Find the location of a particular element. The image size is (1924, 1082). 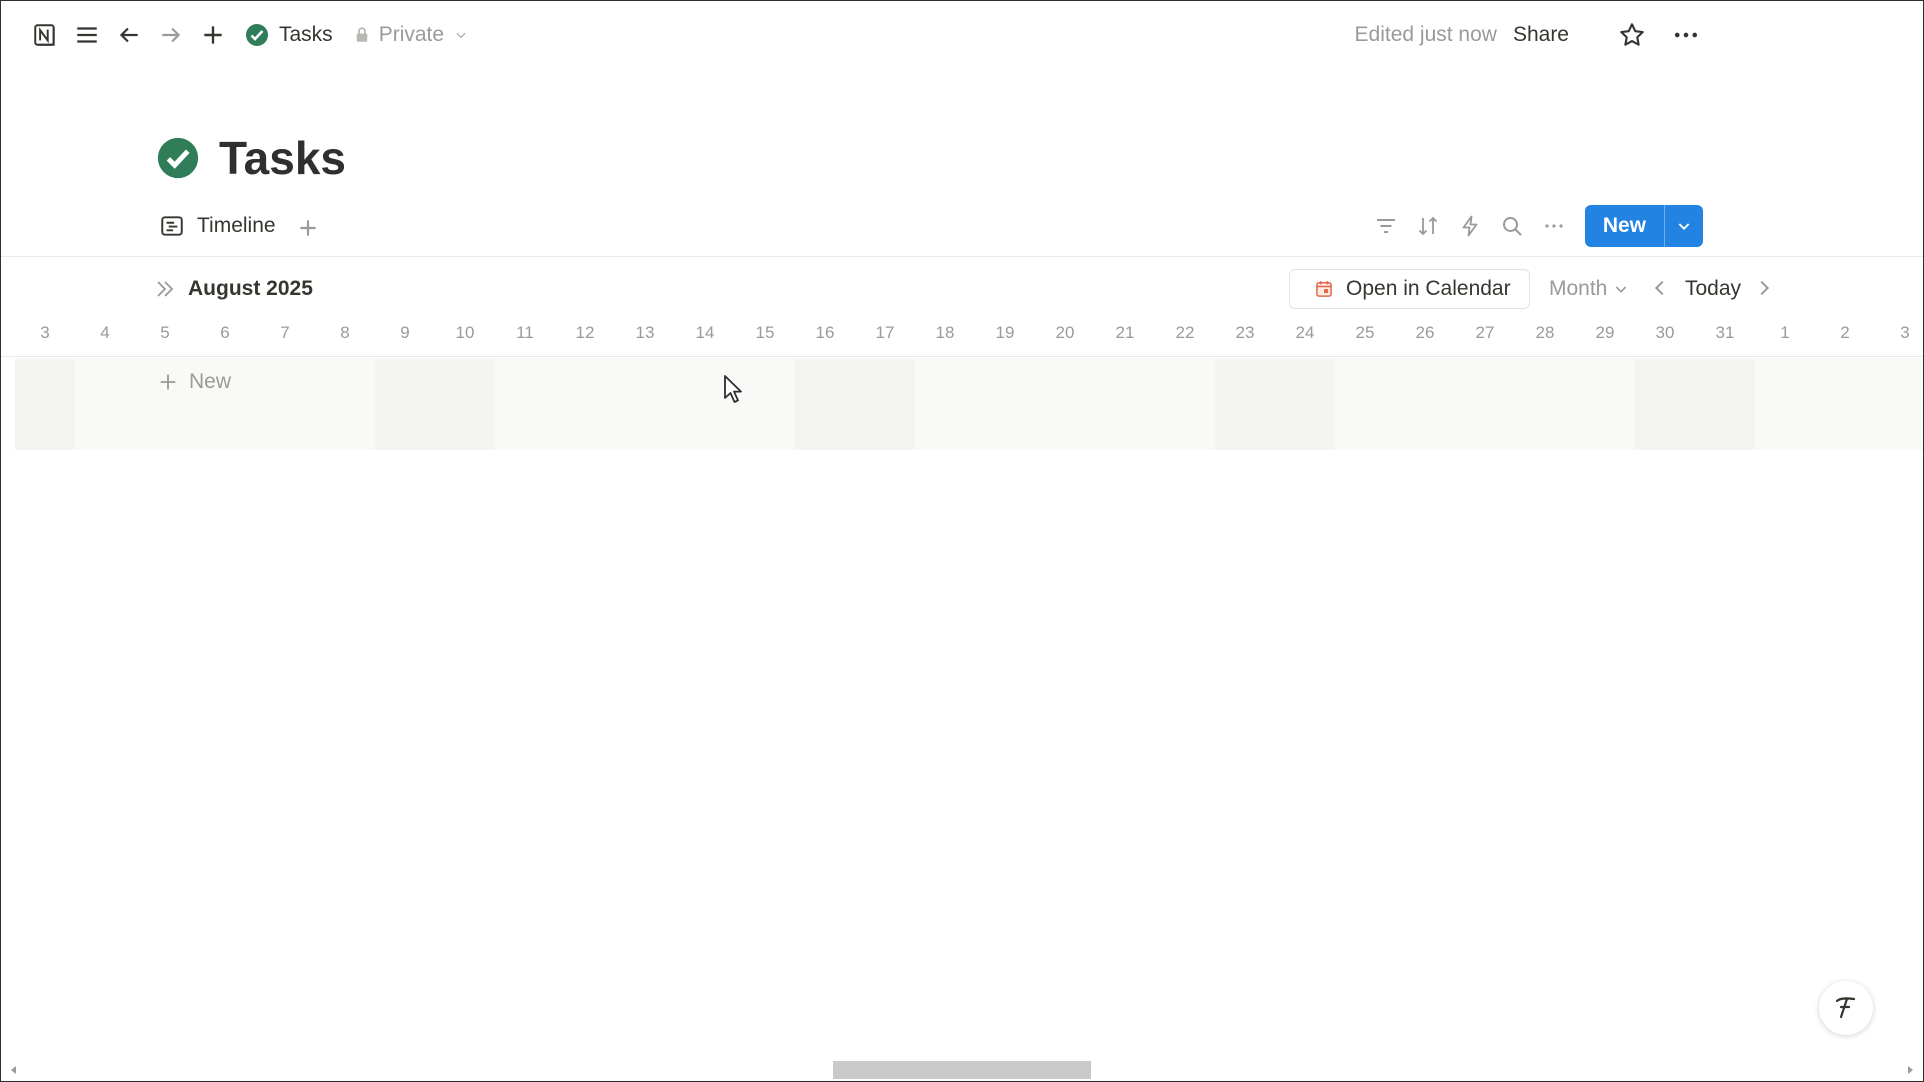

date-tick: 10 is located at coordinates (465, 332).